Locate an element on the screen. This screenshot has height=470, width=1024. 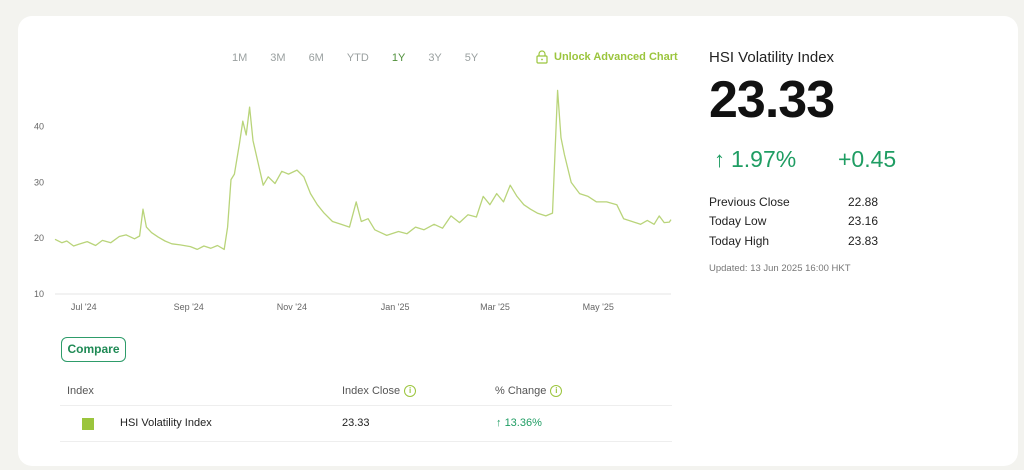
y-tick-label: 20 is located at coordinates (39, 238).